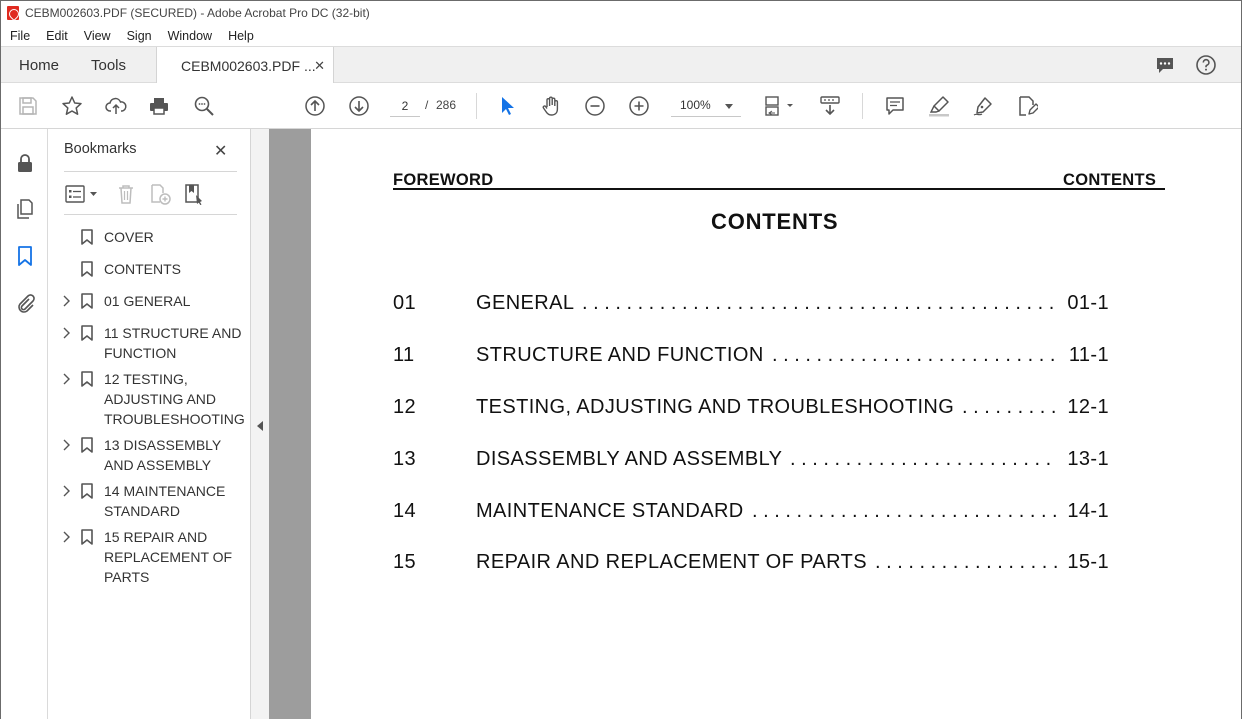 This screenshot has height=719, width=1242. What do you see at coordinates (672, 562) in the screenshot?
I see `toc-title: REPAIR AND REPLACEMENT OF PARTS` at bounding box center [672, 562].